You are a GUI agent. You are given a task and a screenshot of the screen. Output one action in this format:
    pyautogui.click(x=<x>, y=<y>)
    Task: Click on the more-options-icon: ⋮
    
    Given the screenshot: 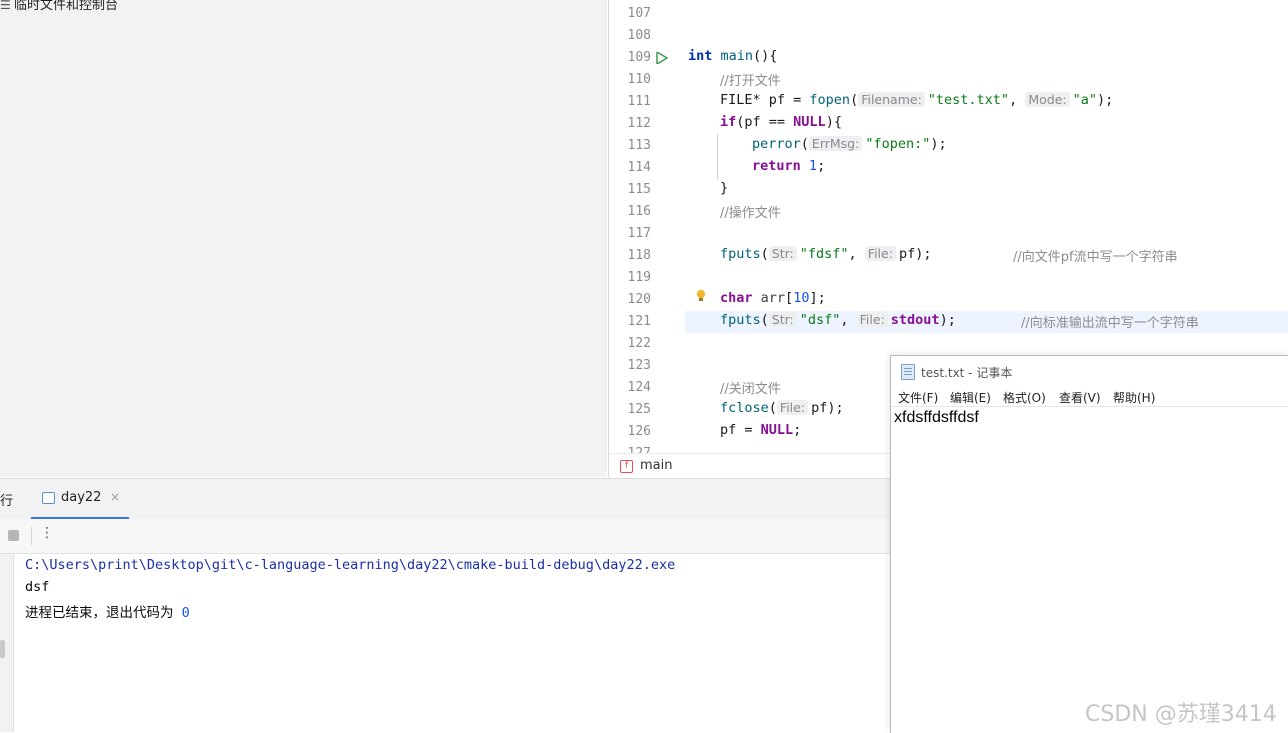 What is the action you would take?
    pyautogui.click(x=47, y=533)
    